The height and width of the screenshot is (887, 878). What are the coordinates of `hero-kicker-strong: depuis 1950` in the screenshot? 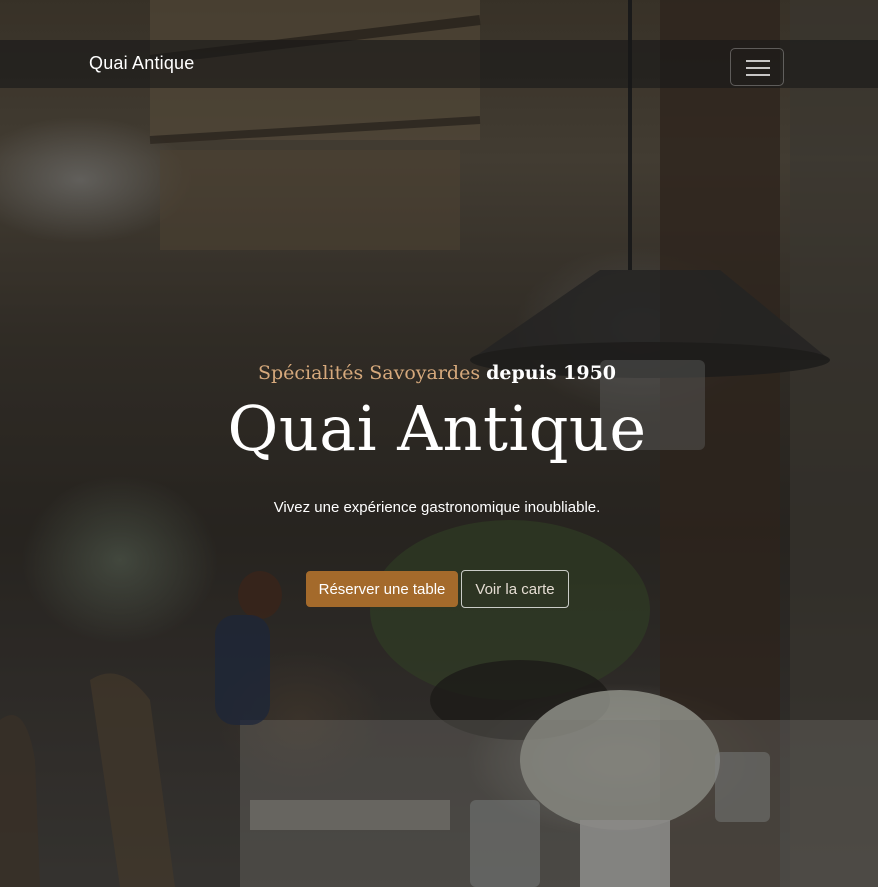 It's located at (551, 373).